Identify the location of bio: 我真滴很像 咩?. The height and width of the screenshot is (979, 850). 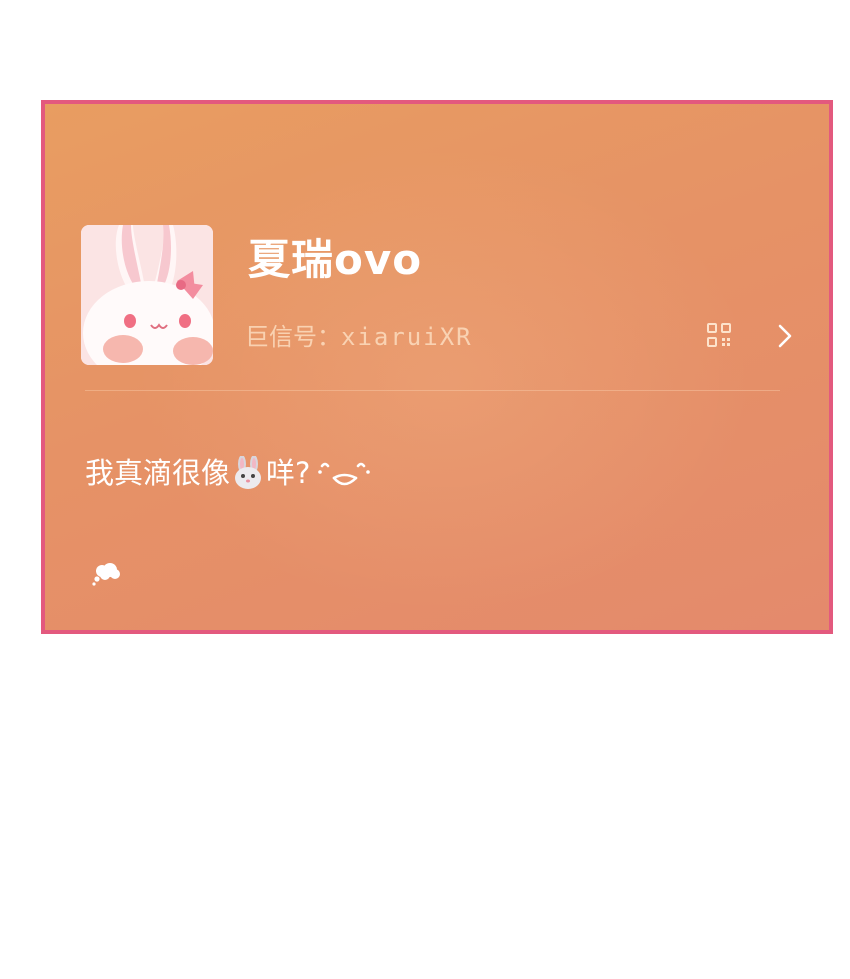
(228, 473).